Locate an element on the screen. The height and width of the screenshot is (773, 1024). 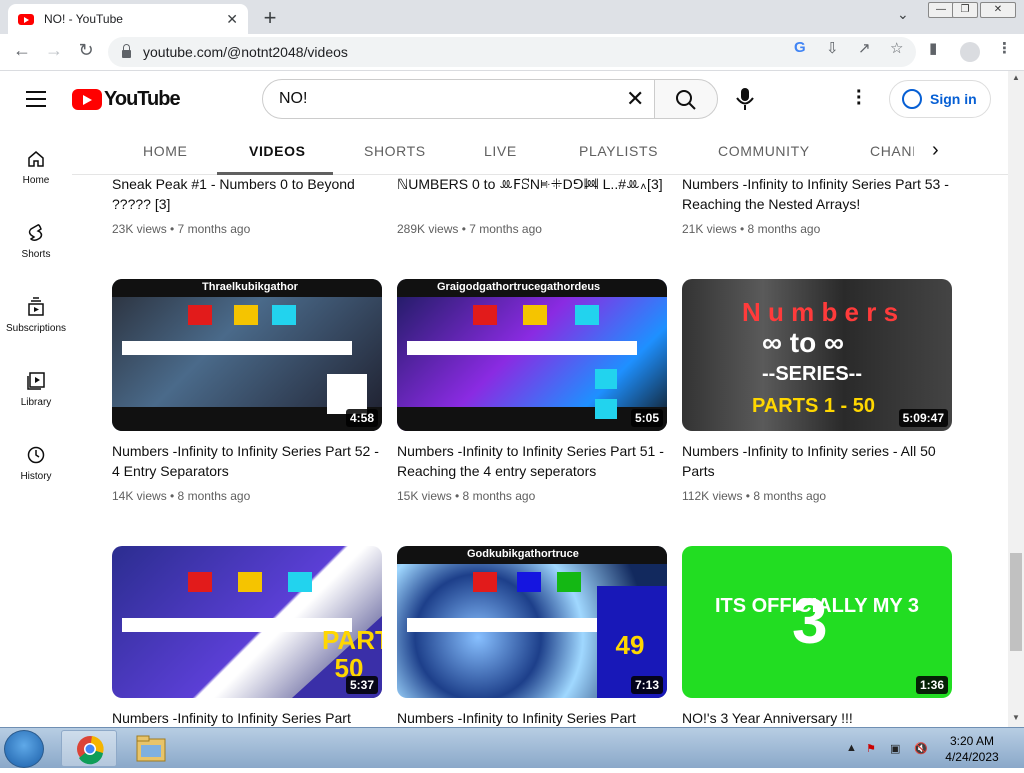
tab-live: LIVE is located at coordinates (500, 151).